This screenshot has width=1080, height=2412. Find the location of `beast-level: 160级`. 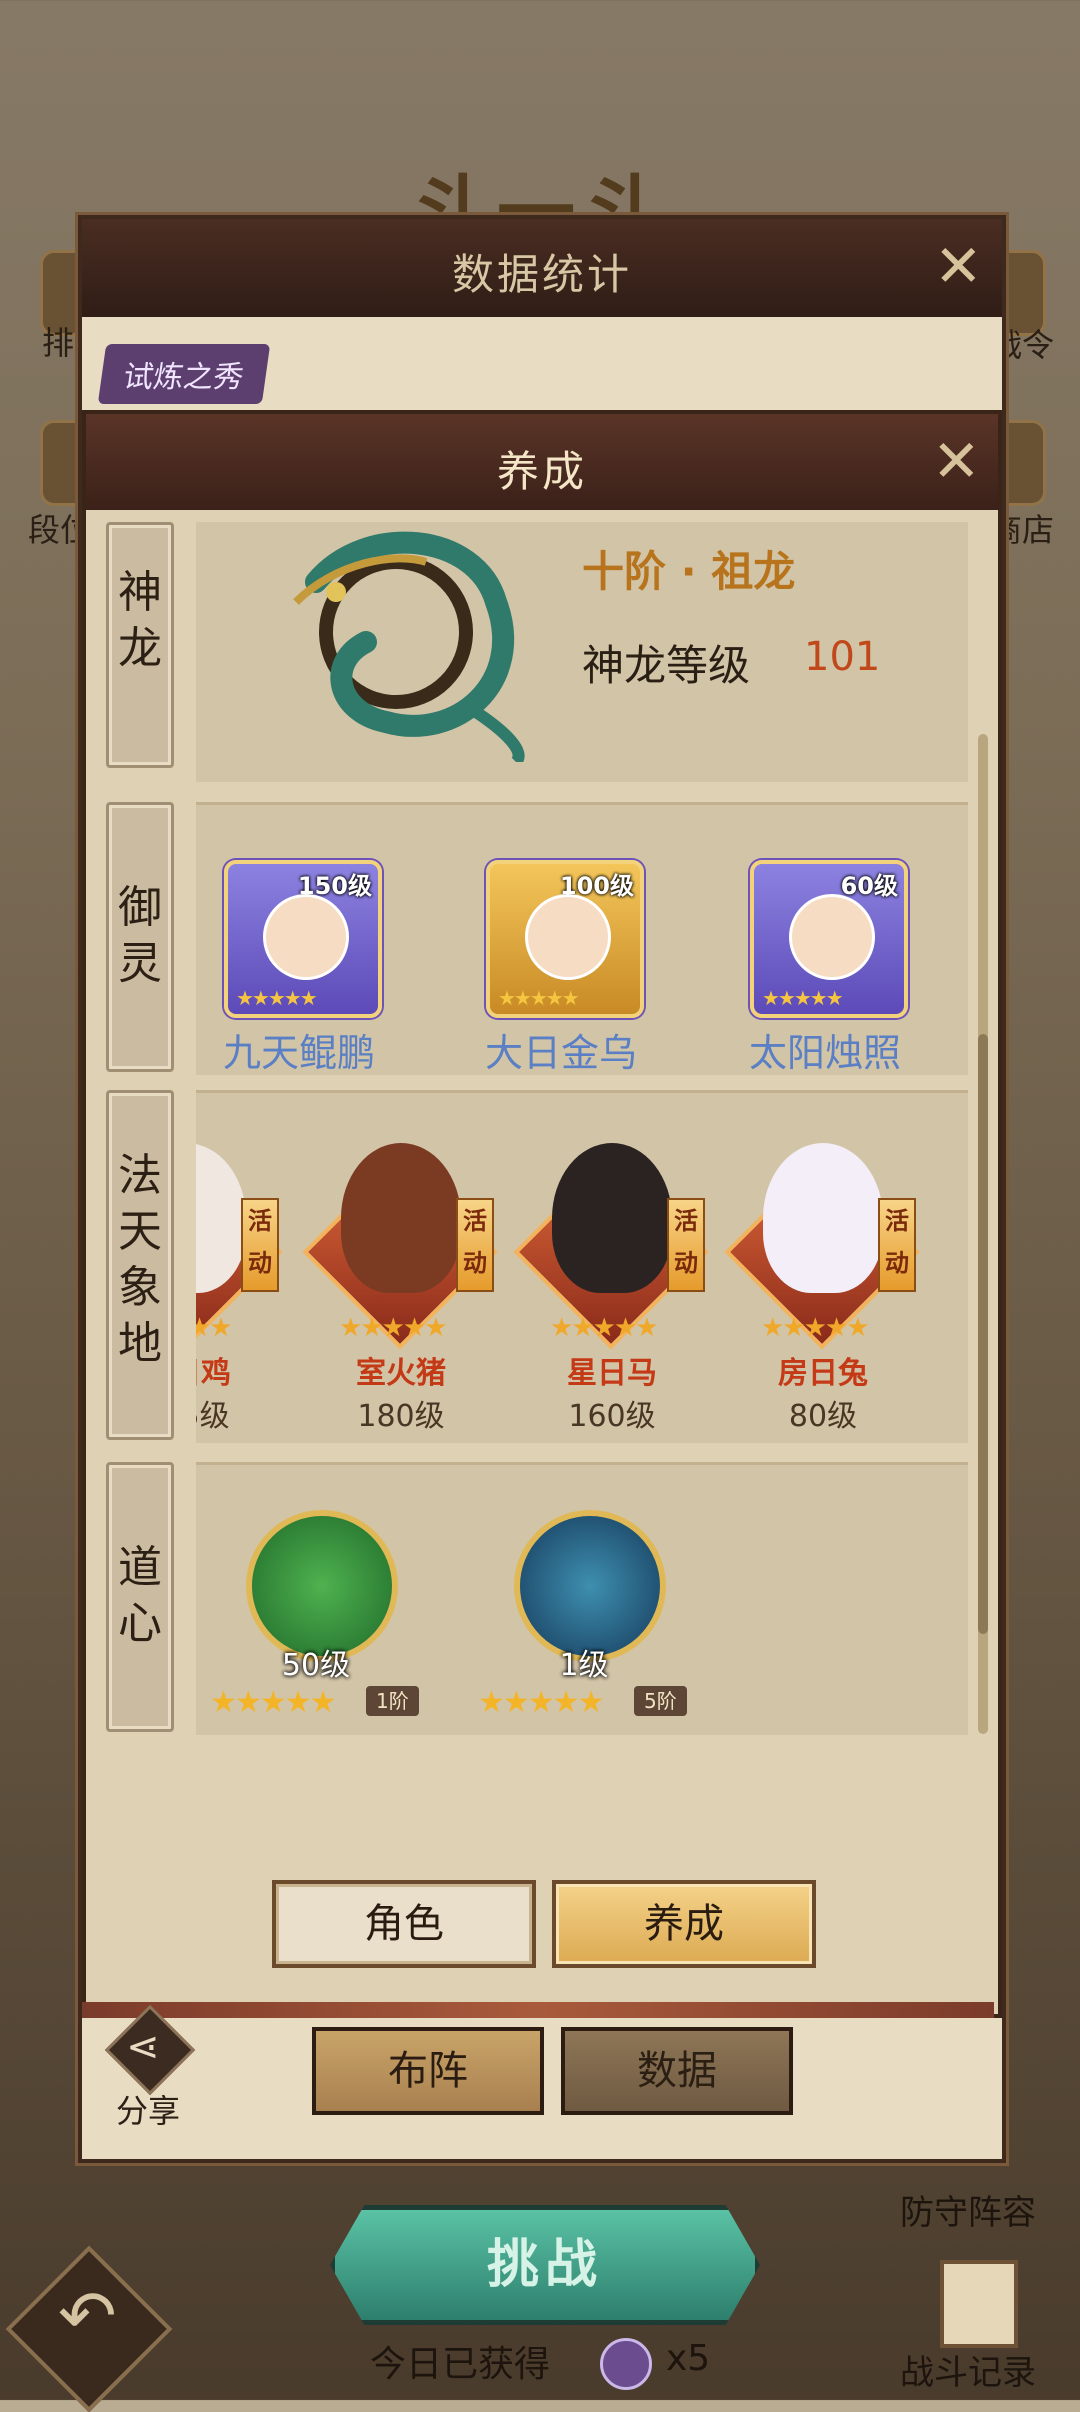

beast-level: 160级 is located at coordinates (612, 1416).